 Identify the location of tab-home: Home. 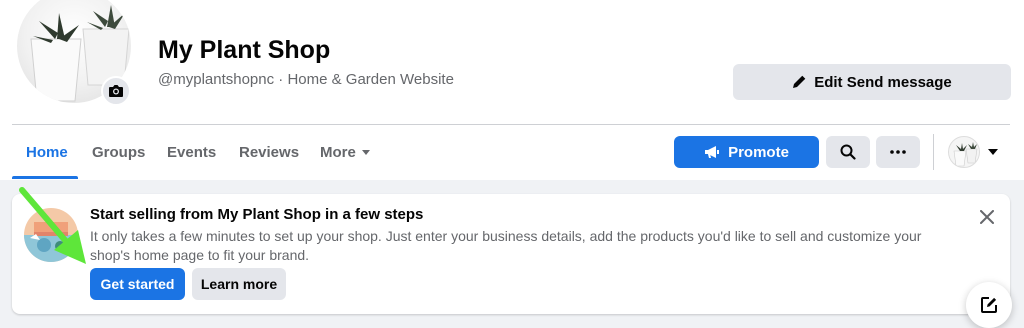
(47, 152).